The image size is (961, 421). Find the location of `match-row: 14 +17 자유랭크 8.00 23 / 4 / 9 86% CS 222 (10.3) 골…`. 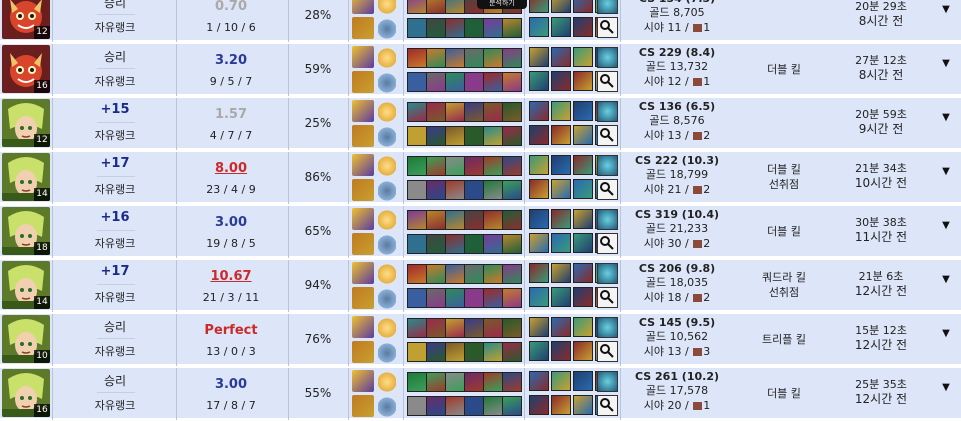

match-row: 14 +17 자유랭크 8.00 23 / 4 / 9 86% CS 222 (10.3) 골… is located at coordinates (480, 178).